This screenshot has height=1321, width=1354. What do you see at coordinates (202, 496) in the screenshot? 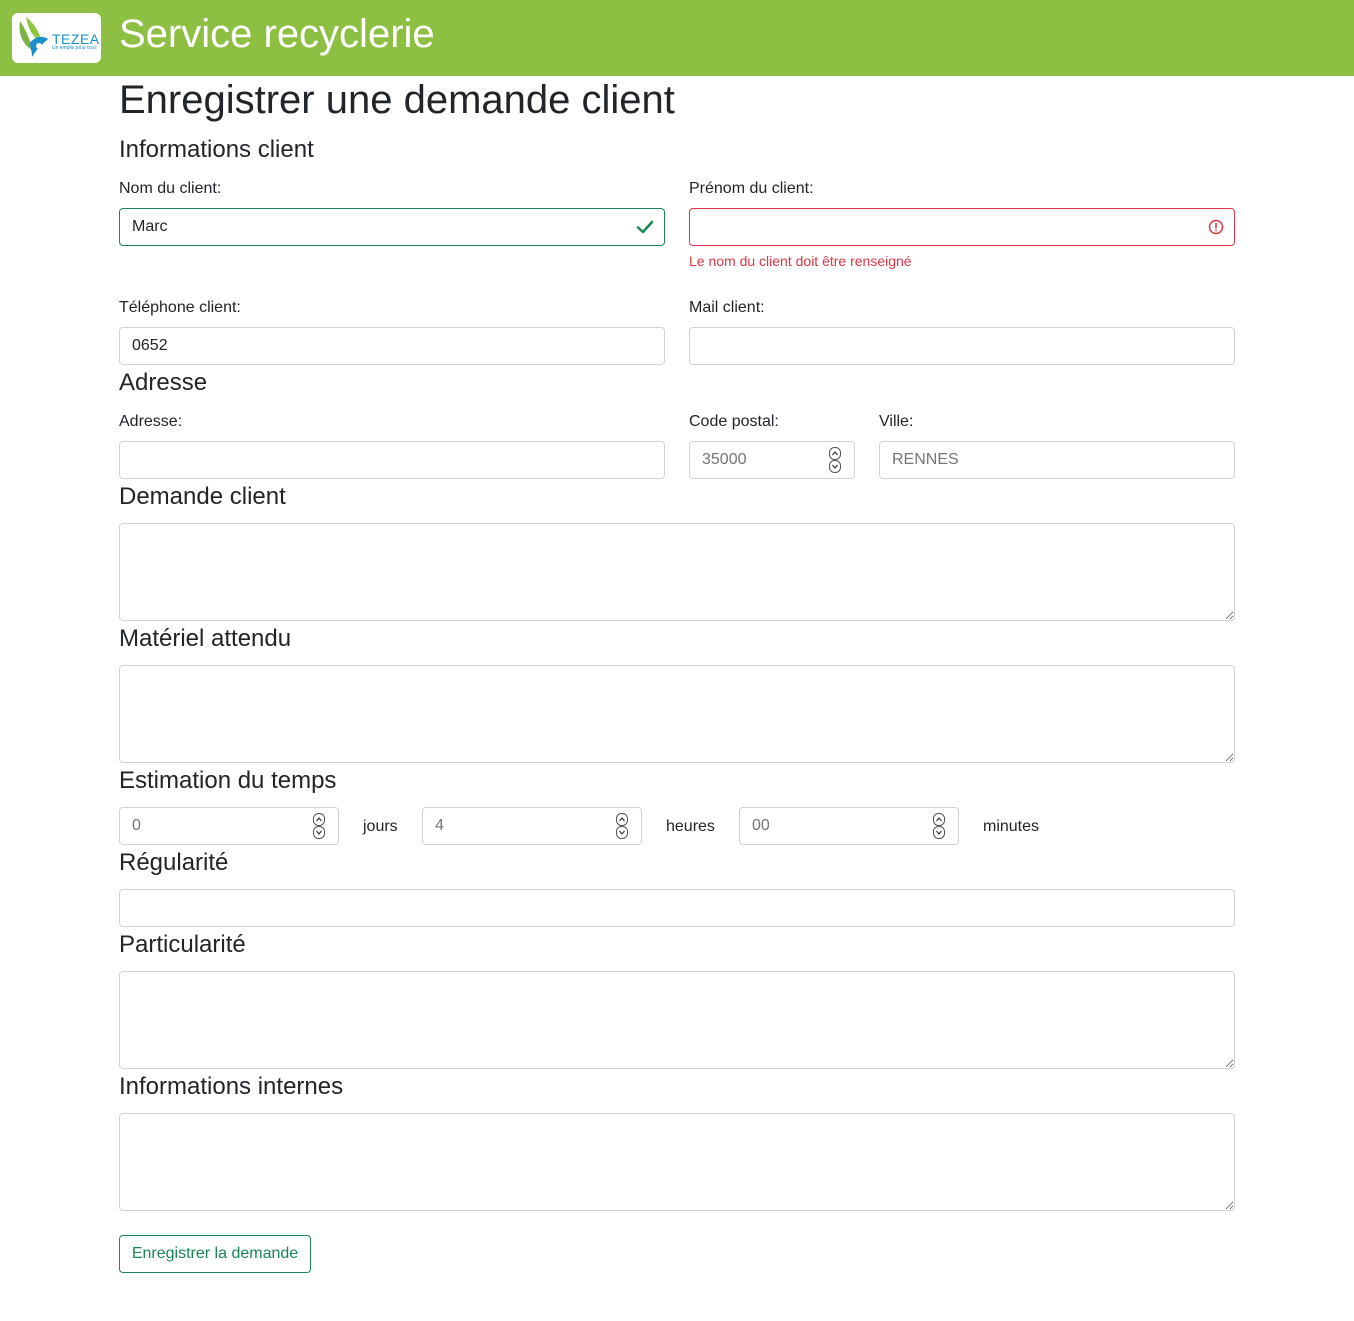
I see `section-request: Demande client` at bounding box center [202, 496].